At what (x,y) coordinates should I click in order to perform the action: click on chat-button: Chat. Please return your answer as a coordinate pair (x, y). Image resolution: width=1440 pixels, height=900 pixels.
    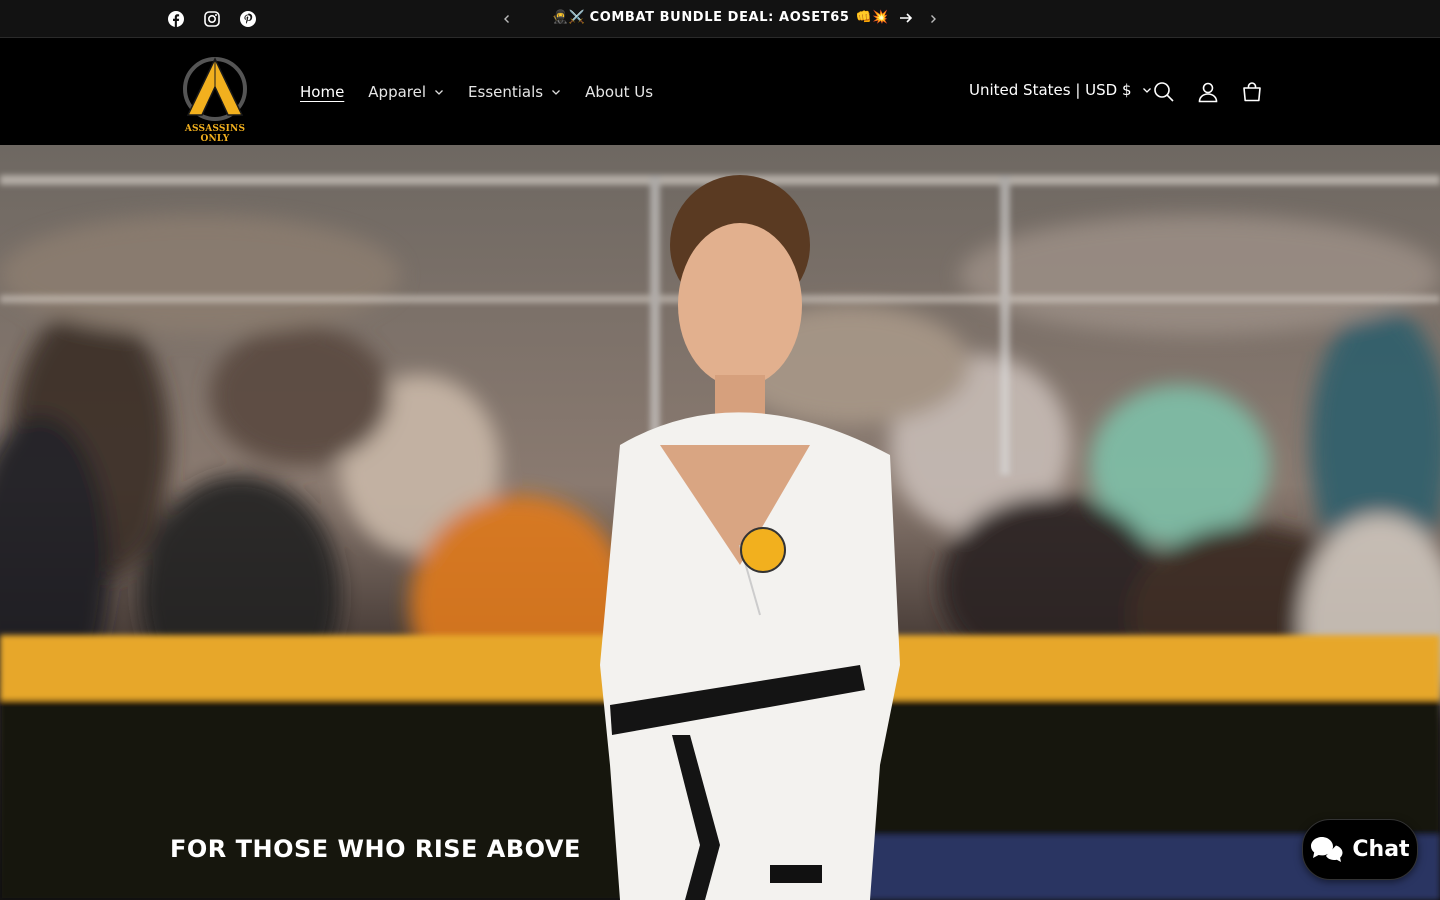
    Looking at the image, I should click on (1360, 849).